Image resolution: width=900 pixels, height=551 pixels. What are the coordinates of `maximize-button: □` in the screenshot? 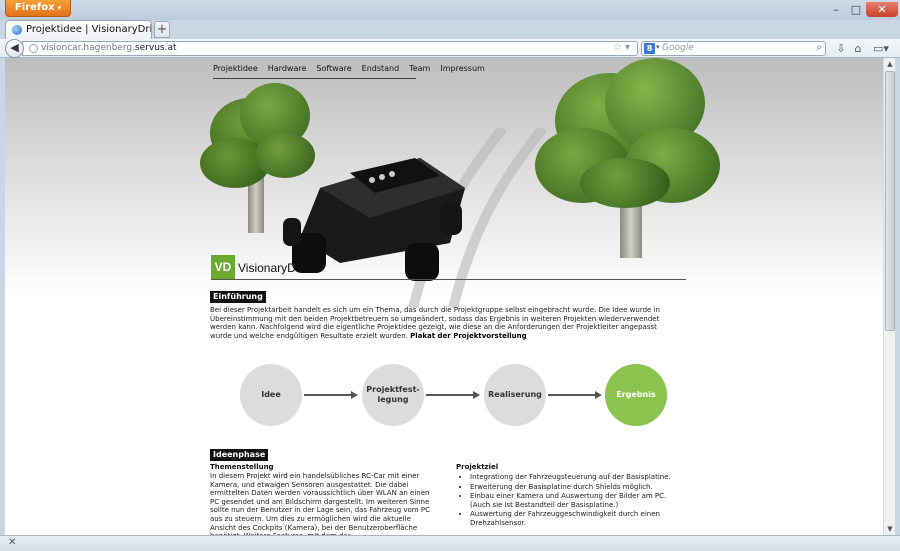 It's located at (856, 9).